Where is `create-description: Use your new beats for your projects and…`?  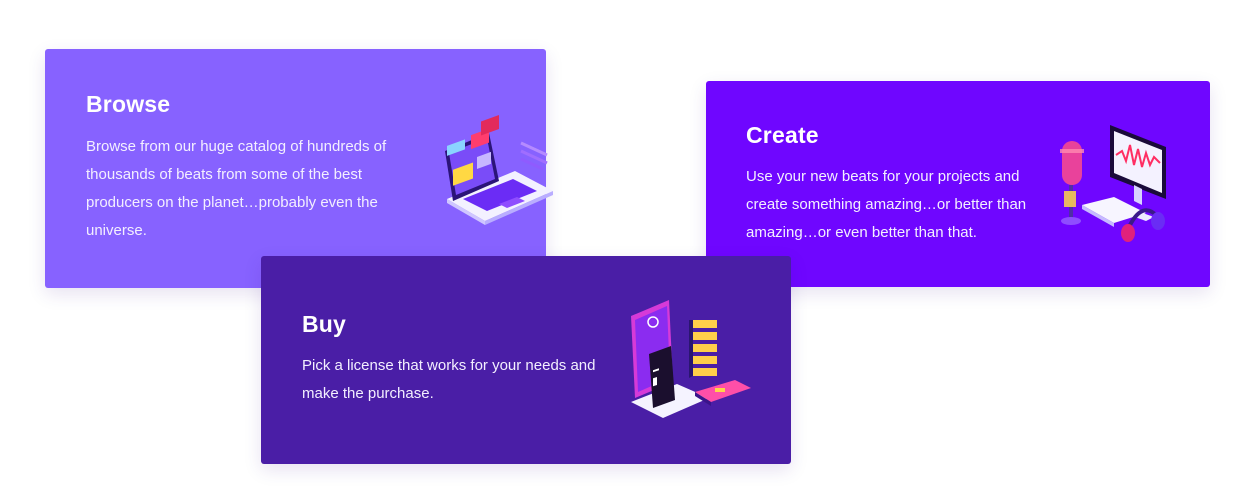 create-description: Use your new beats for your projects and… is located at coordinates (886, 204).